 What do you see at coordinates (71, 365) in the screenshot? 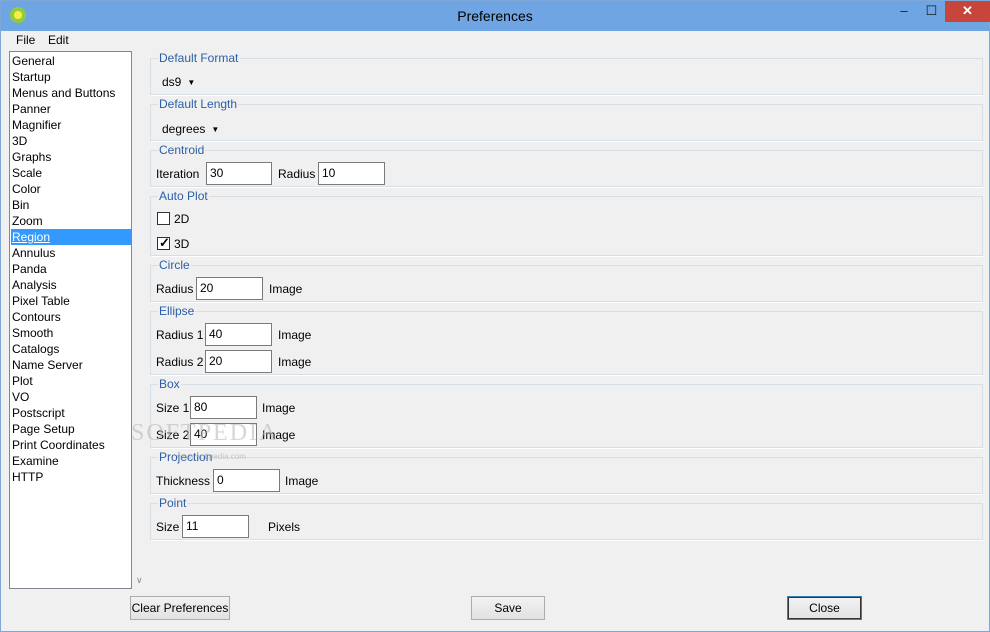
I see `sidebar-item-name-server: Name Server` at bounding box center [71, 365].